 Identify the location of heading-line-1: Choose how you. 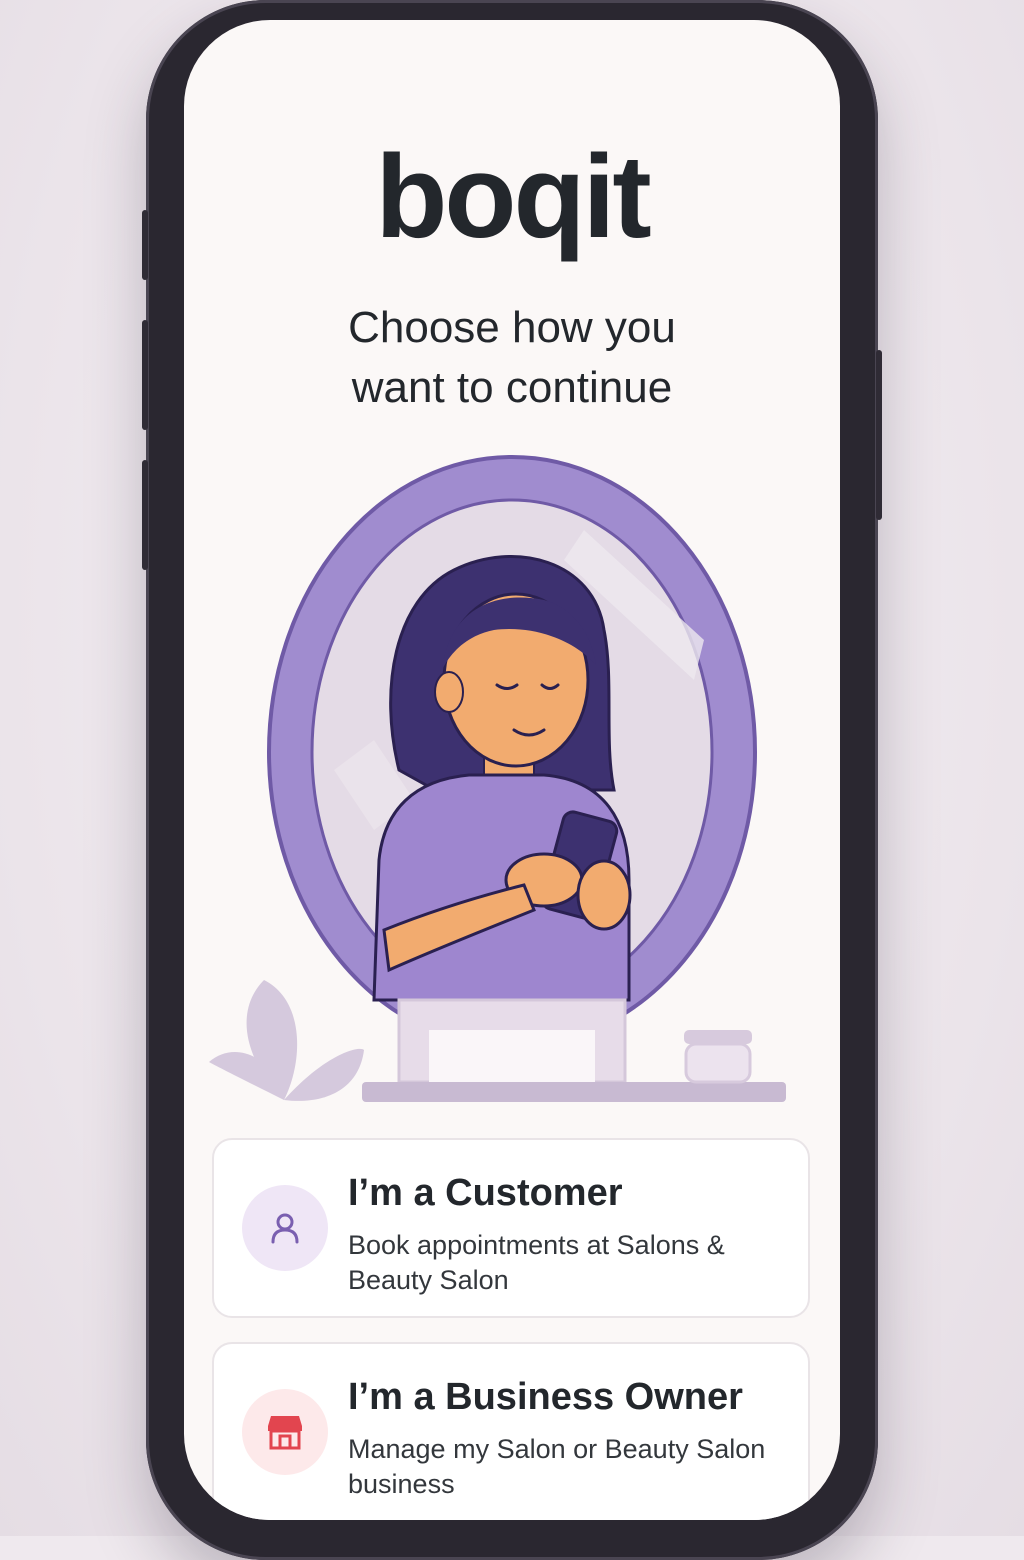
(512, 327).